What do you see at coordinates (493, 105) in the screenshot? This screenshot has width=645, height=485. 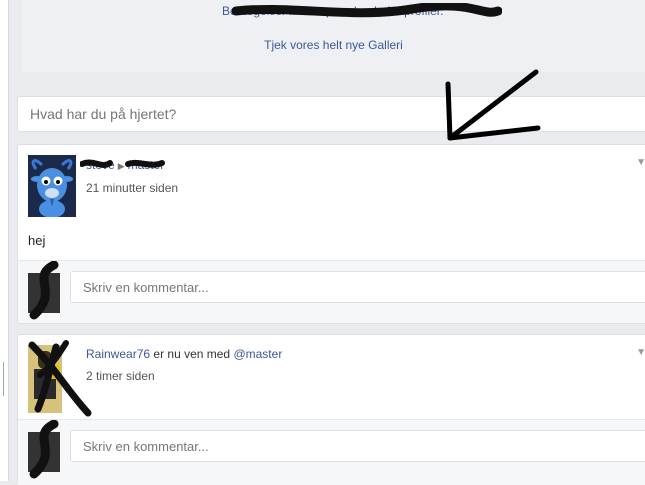 I see `annotation-arrow` at bounding box center [493, 105].